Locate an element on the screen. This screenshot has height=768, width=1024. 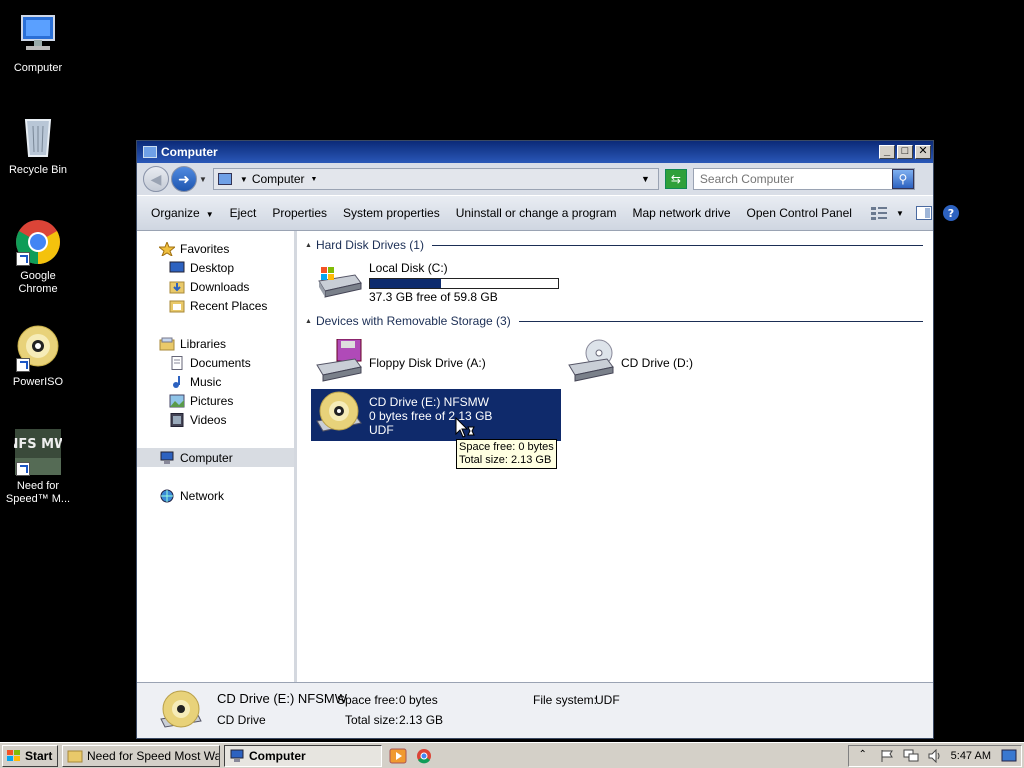
details-space-free: 0 bytes is located at coordinates (418, 700).